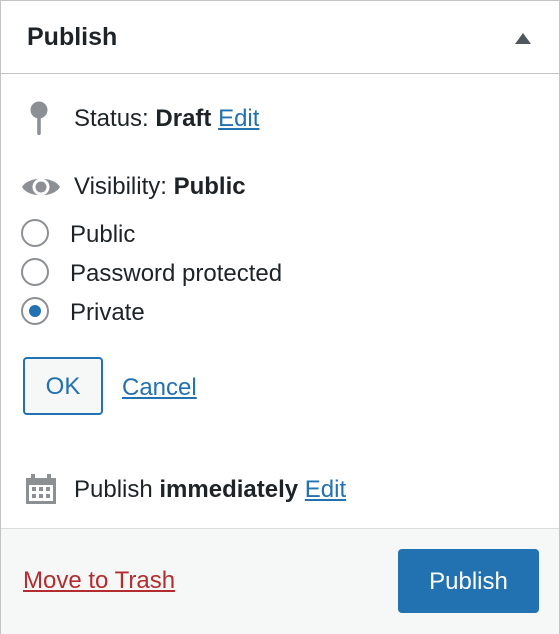 Image resolution: width=560 pixels, height=634 pixels. What do you see at coordinates (468, 581) in the screenshot?
I see `publish-button: Publish` at bounding box center [468, 581].